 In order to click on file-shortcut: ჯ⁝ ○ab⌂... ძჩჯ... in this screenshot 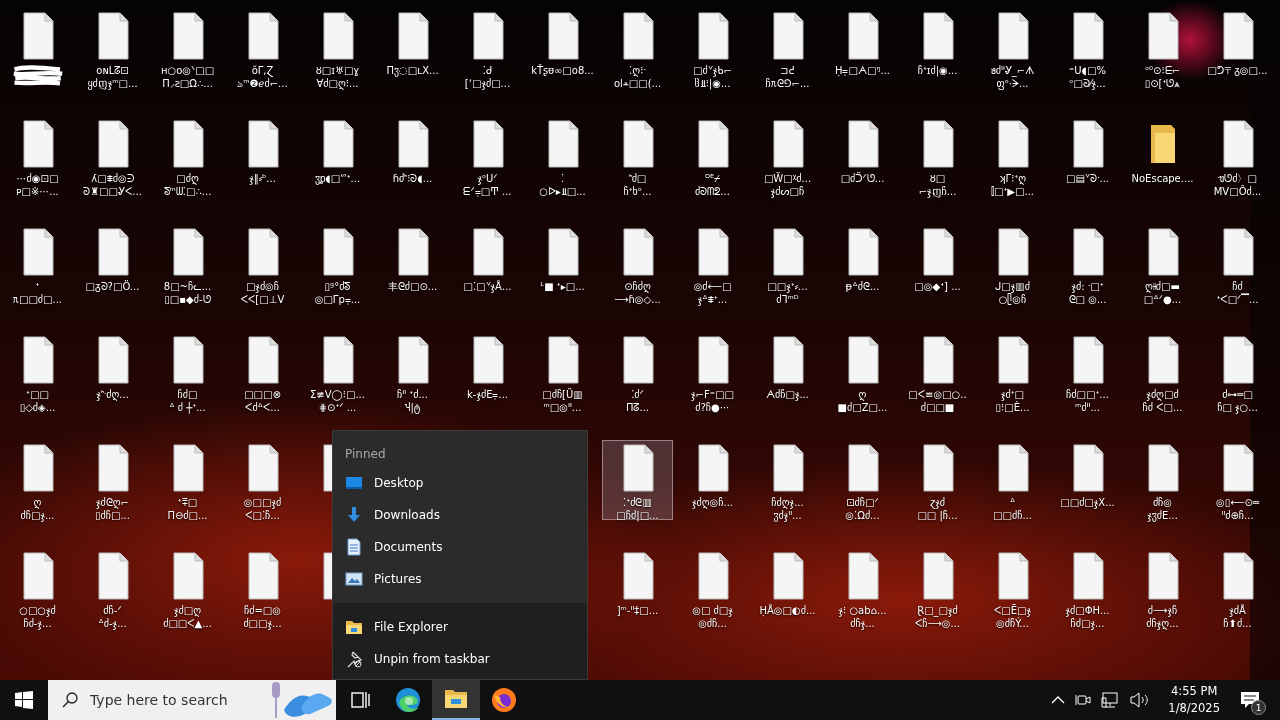, I will do `click(862, 588)`.